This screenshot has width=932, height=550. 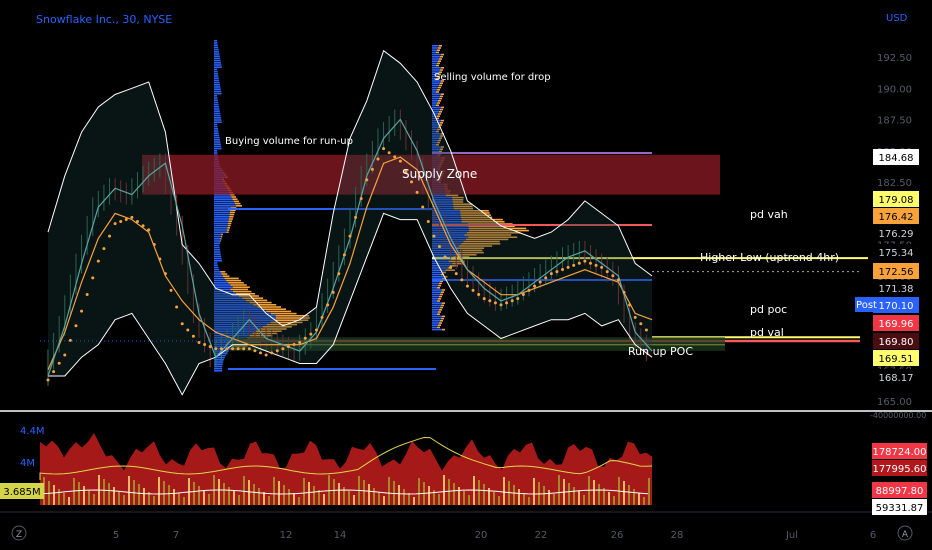 I want to click on volume-tag-label: 59331.87, so click(x=900, y=508).